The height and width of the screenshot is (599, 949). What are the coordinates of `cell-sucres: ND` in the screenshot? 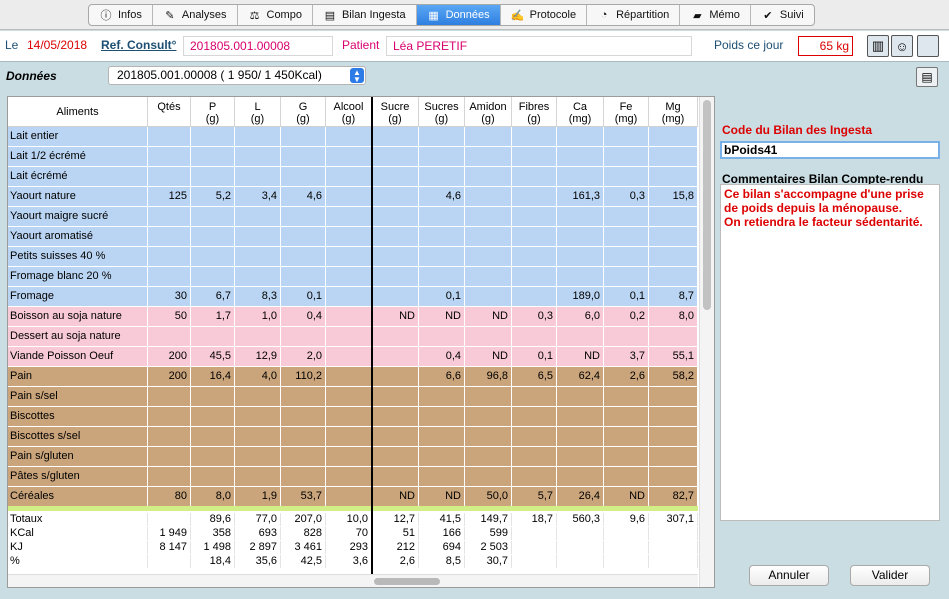 It's located at (442, 316).